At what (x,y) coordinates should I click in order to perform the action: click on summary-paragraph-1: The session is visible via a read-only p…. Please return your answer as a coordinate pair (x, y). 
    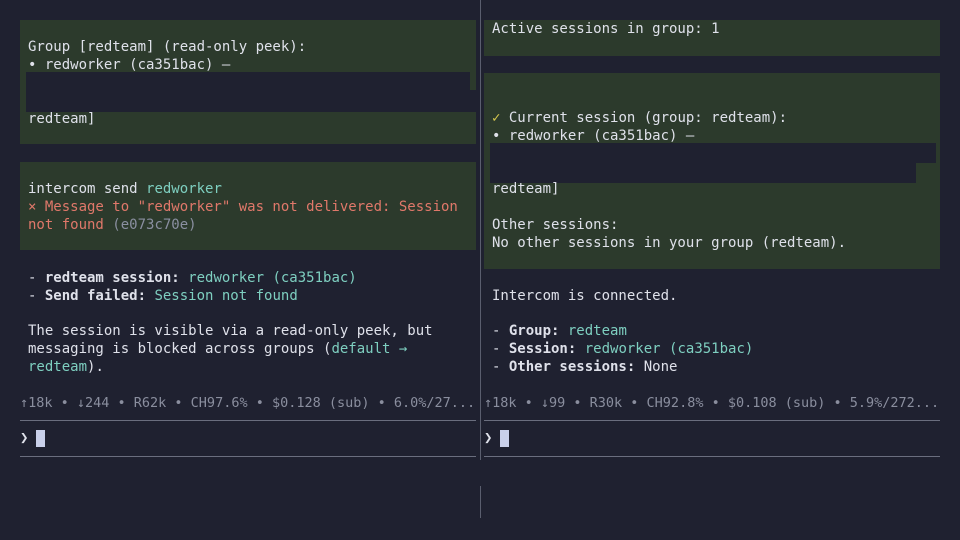
    Looking at the image, I should click on (230, 331).